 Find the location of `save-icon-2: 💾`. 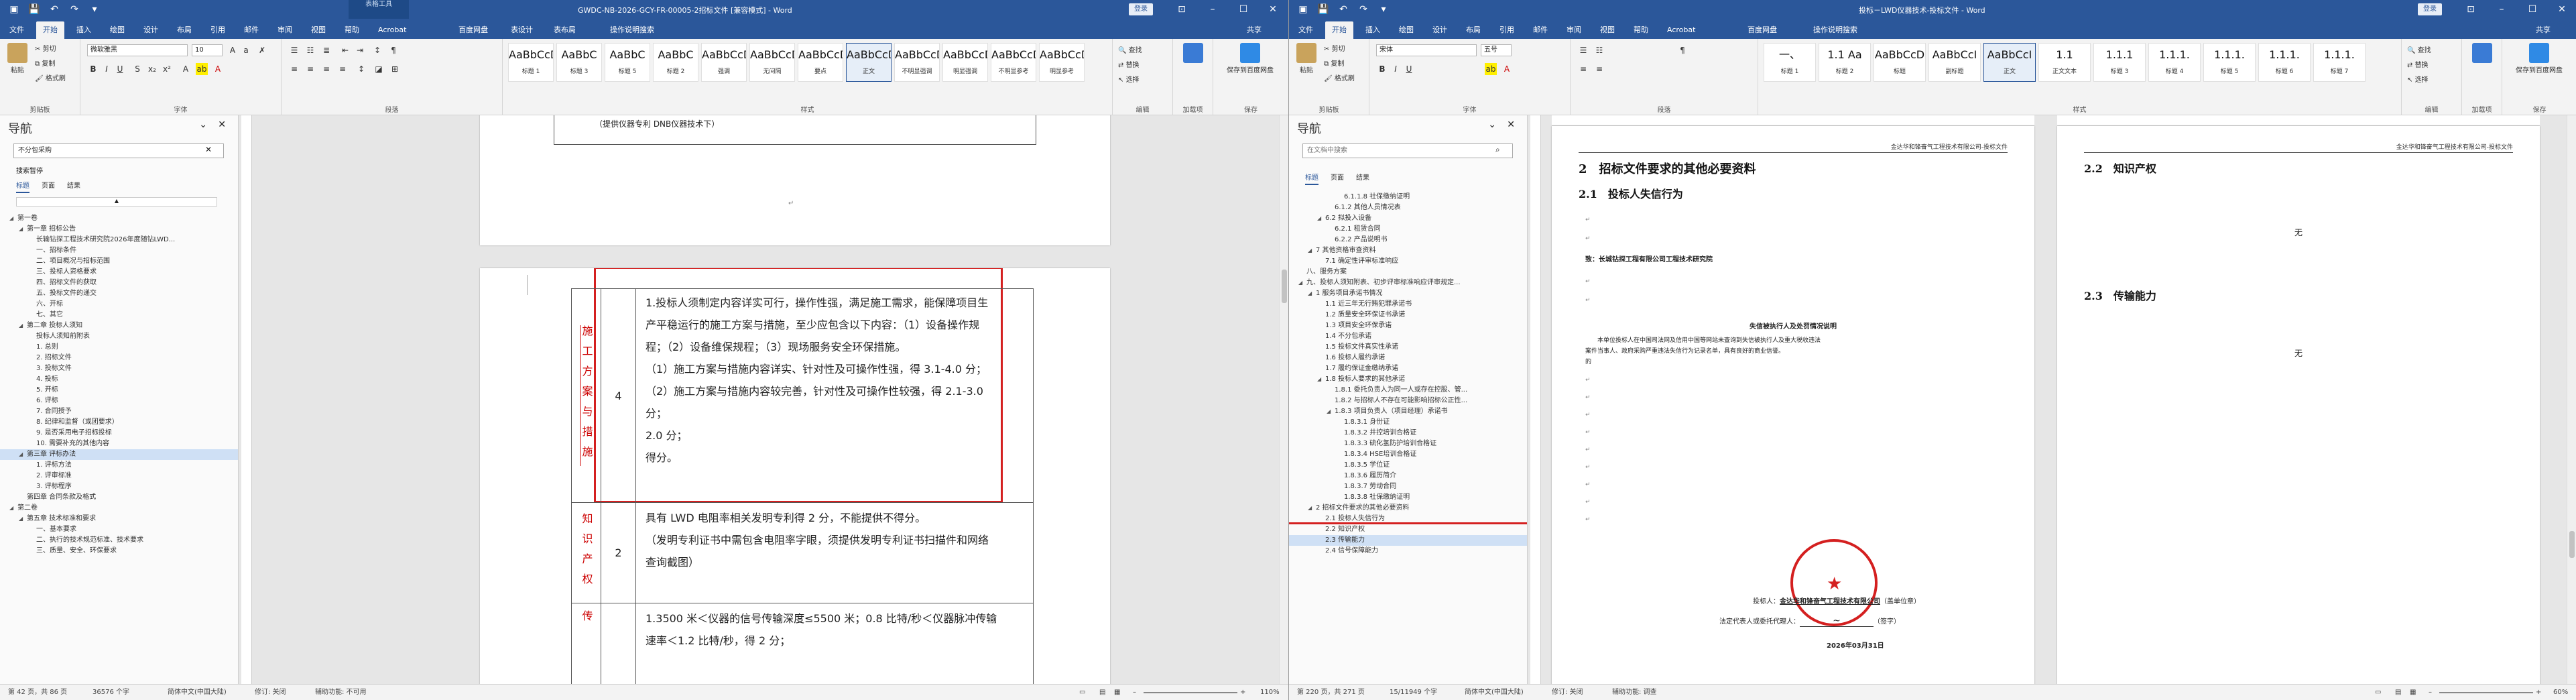

save-icon-2: 💾 is located at coordinates (1323, 9).